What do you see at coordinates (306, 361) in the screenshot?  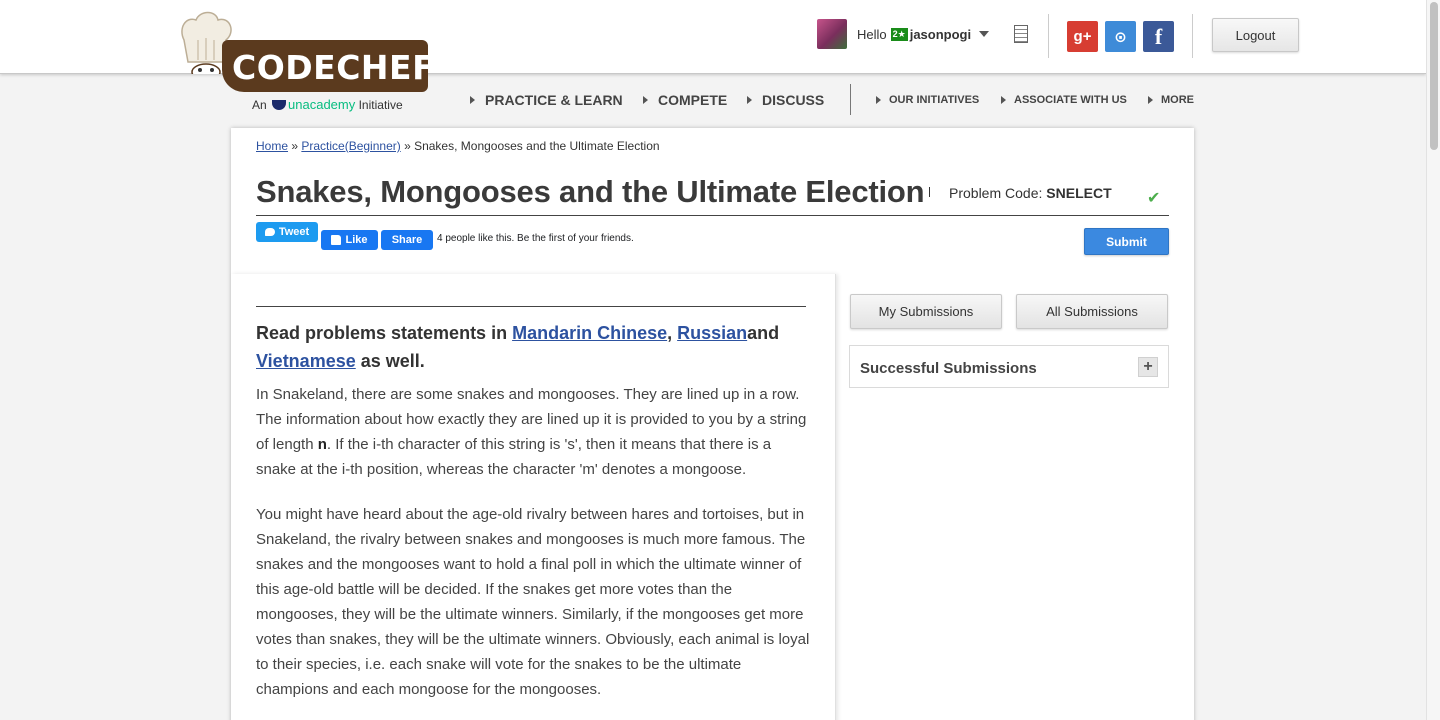 I see `link-vietnamese: Vietnamese` at bounding box center [306, 361].